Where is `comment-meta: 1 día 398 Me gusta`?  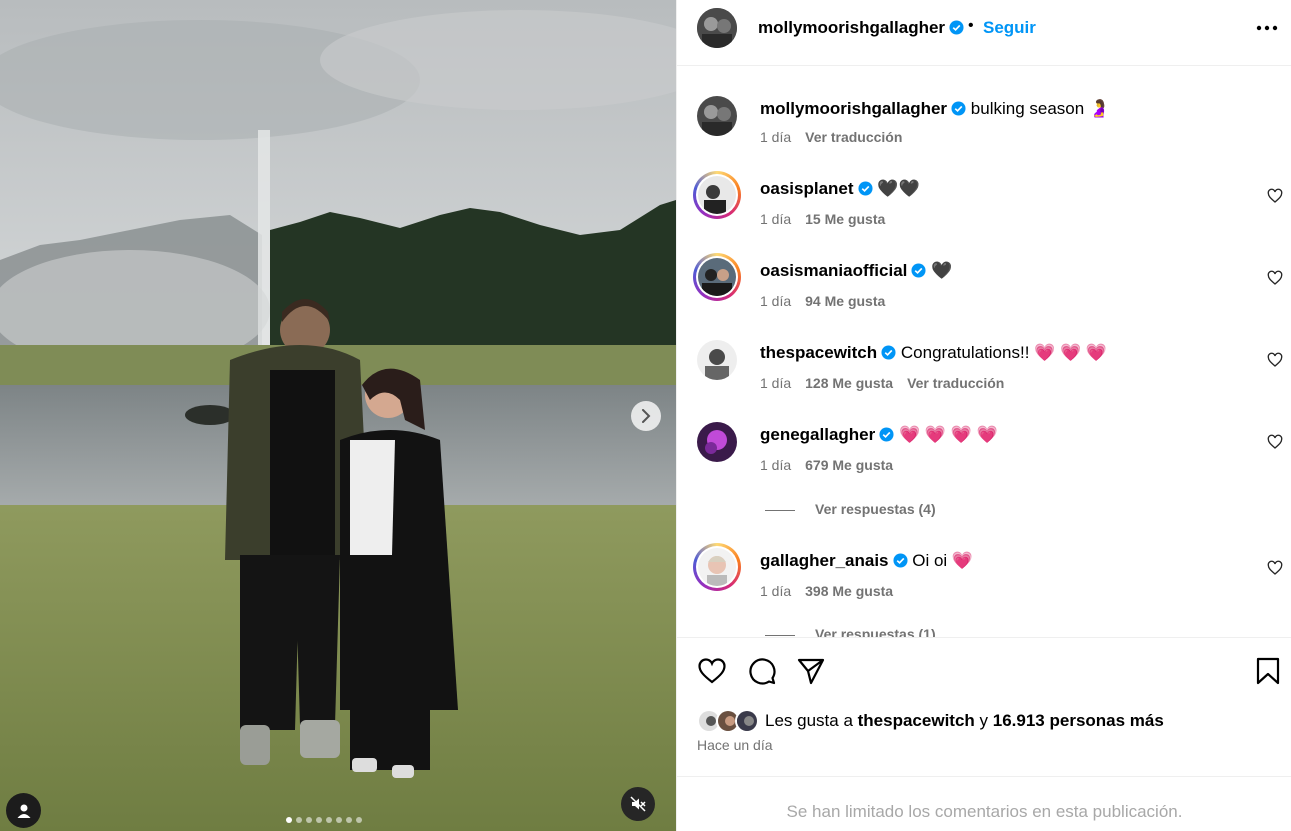
comment-meta: 1 día 398 Me gusta is located at coordinates (833, 591).